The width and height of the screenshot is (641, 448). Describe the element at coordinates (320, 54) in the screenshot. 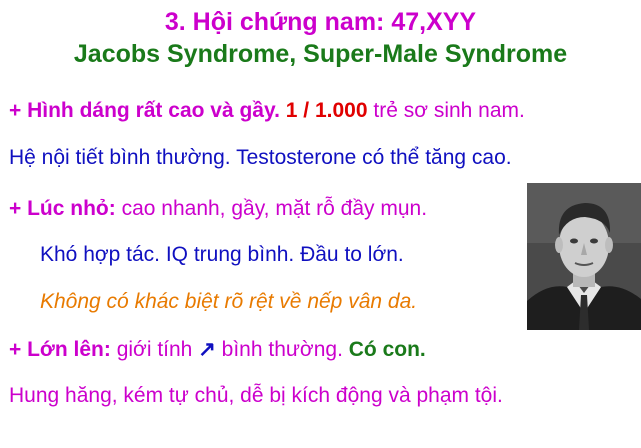

I see `slide-subtitle: Jacobs Syndrome, Super-Male Syndrome` at that location.